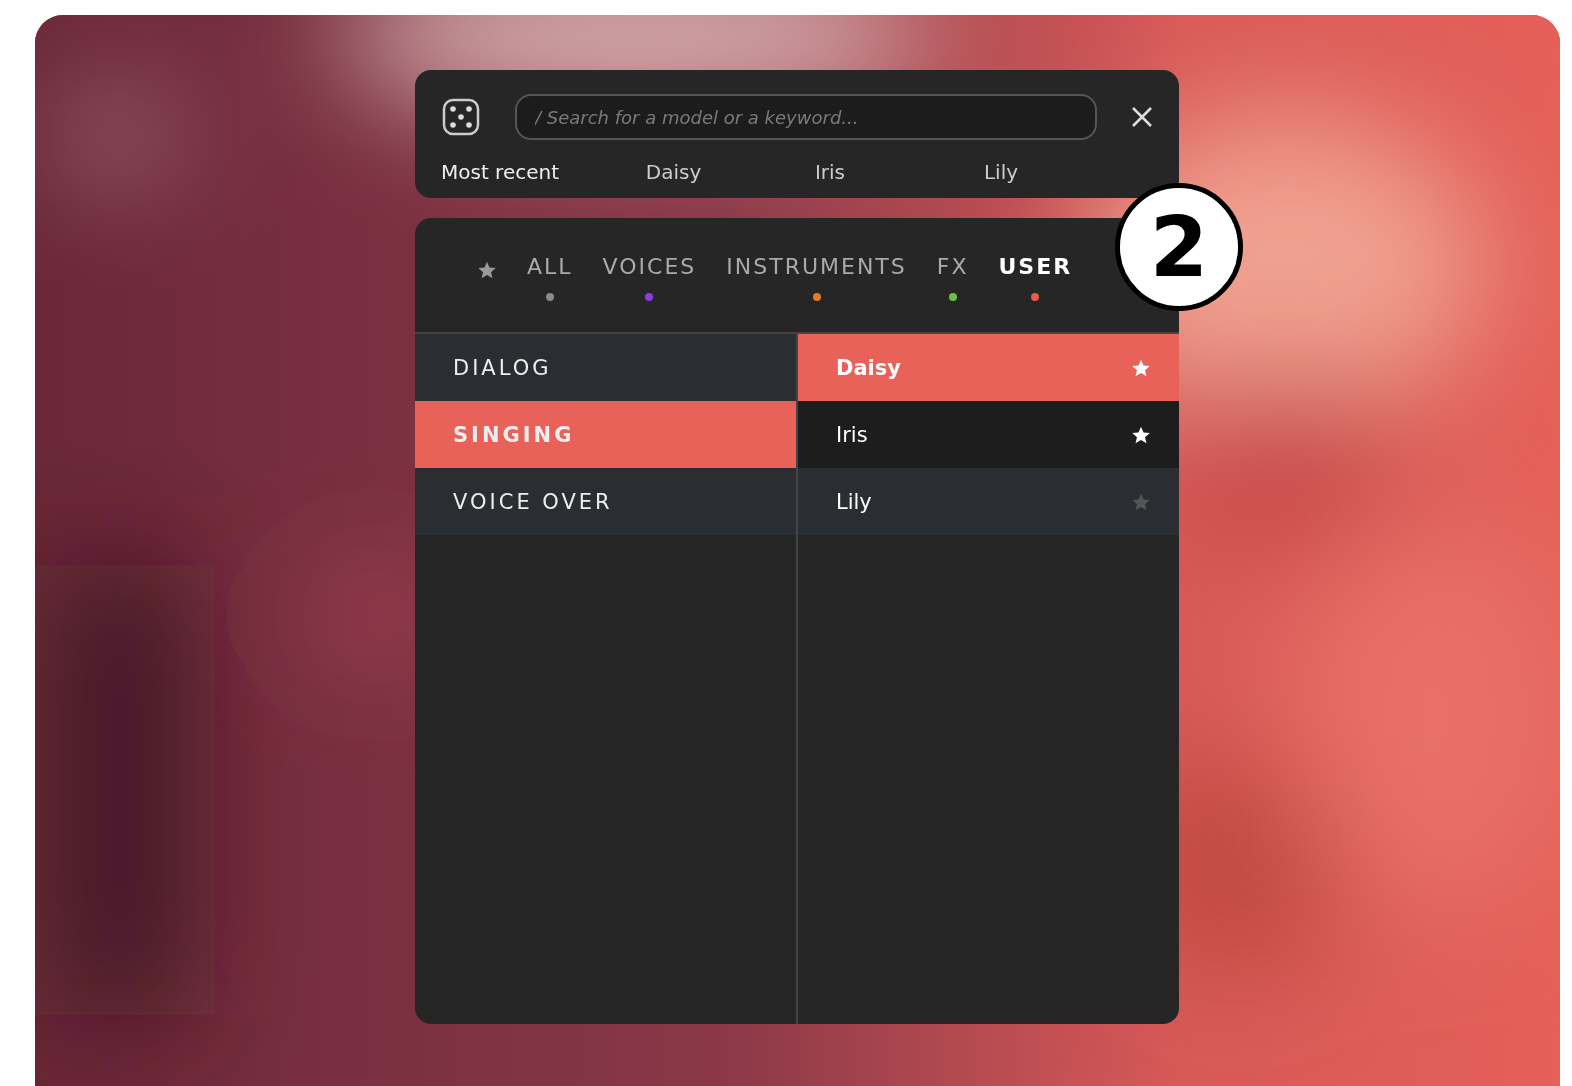 The width and height of the screenshot is (1572, 1086). I want to click on model-name: Iris, so click(852, 434).